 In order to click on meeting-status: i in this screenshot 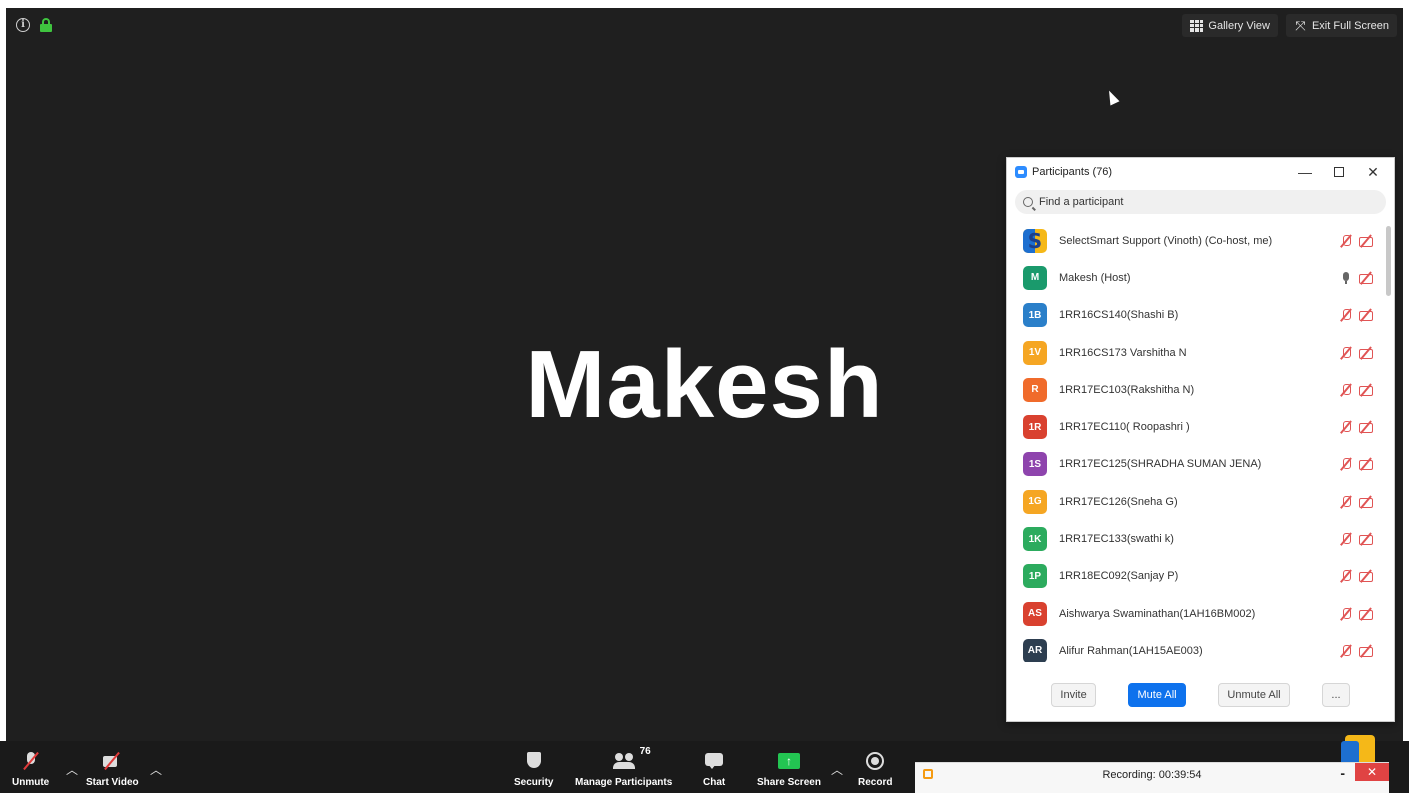, I will do `click(34, 25)`.